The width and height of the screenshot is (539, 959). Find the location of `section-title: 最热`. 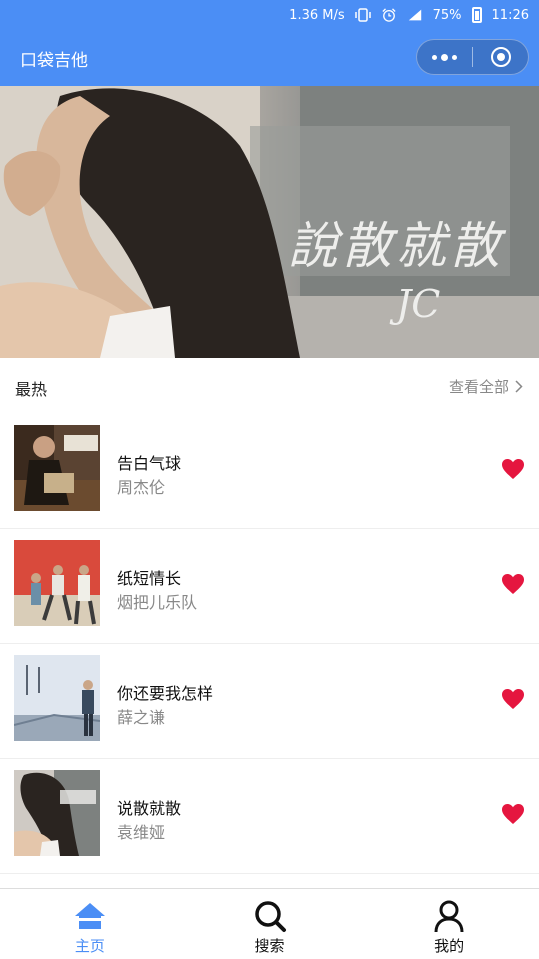

section-title: 最热 is located at coordinates (31, 389).